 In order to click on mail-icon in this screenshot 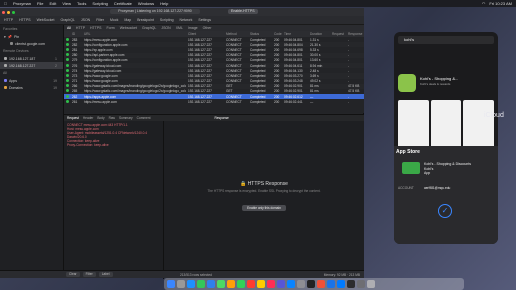, I will do `click(211, 284)`.